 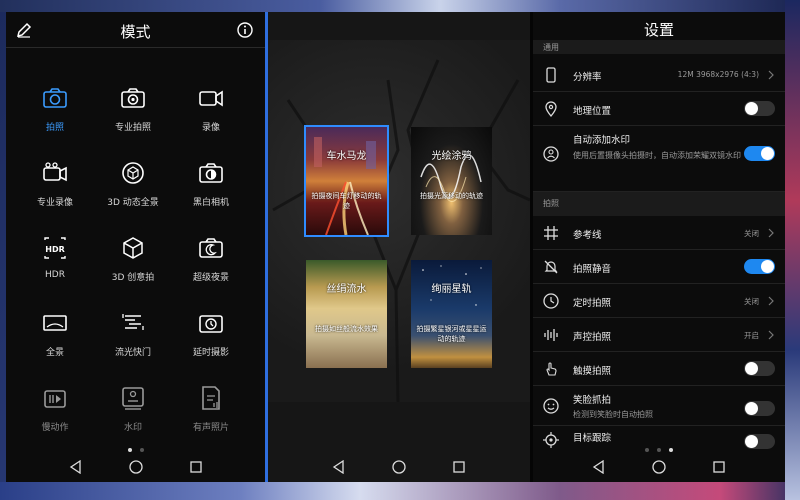 What do you see at coordinates (245, 30) in the screenshot?
I see `info-icon` at bounding box center [245, 30].